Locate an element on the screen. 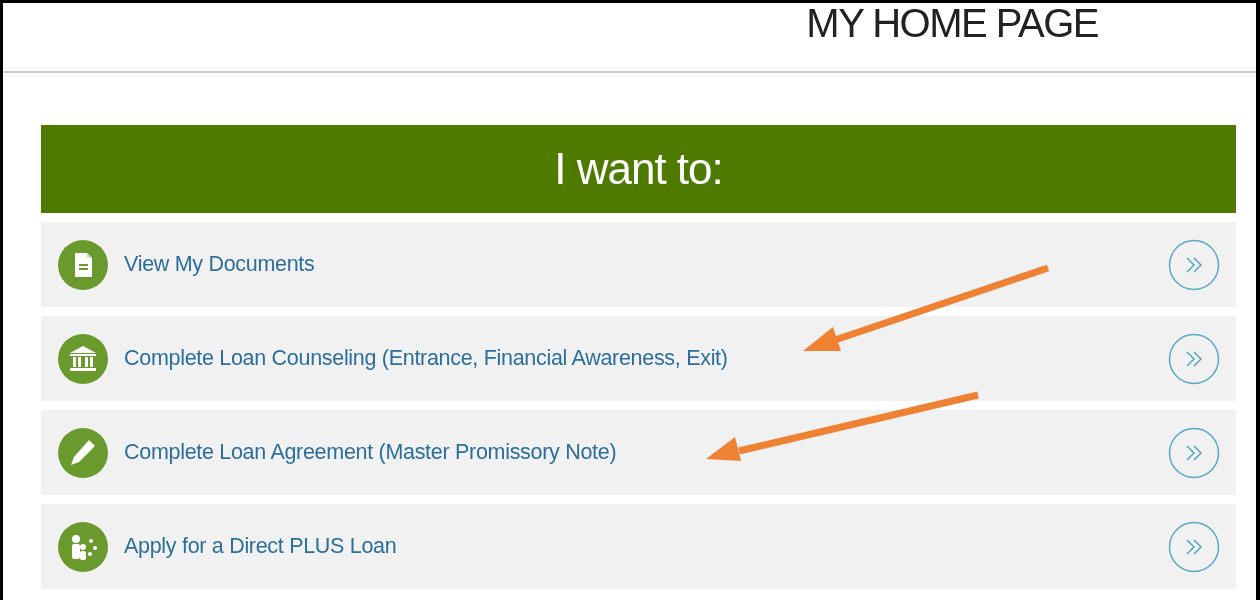  menu-link: Complete Loan Agreement (Master Promissory Note) is located at coordinates (638, 452).